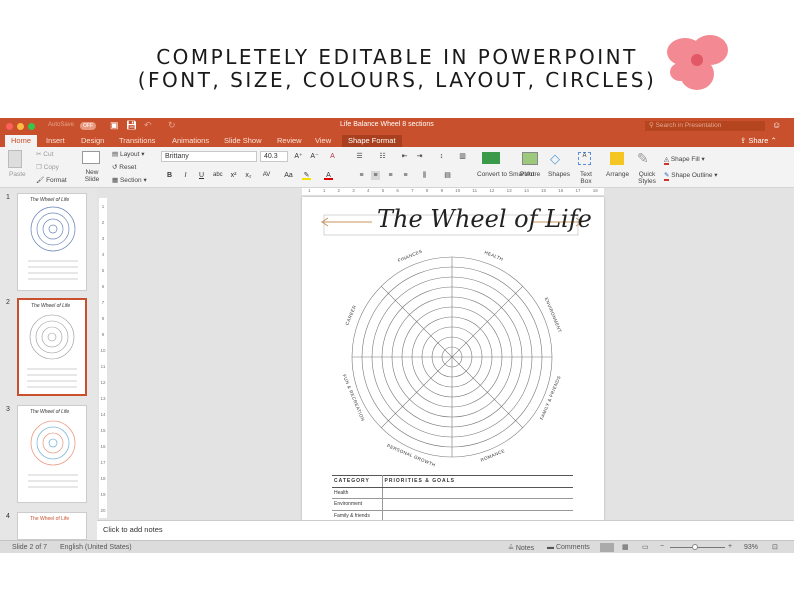 The height and width of the screenshot is (613, 794). I want to click on vertical-ruler: 1 2 3 4 5 6 7 8 9 10 11 12 13 14 15 16 17 18 19 20, so click(103, 358).